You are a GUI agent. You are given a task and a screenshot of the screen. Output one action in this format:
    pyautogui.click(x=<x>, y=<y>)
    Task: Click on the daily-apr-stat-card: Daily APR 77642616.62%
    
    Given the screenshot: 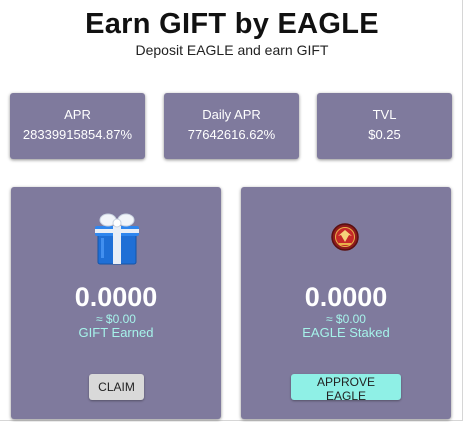 What is the action you would take?
    pyautogui.click(x=231, y=126)
    